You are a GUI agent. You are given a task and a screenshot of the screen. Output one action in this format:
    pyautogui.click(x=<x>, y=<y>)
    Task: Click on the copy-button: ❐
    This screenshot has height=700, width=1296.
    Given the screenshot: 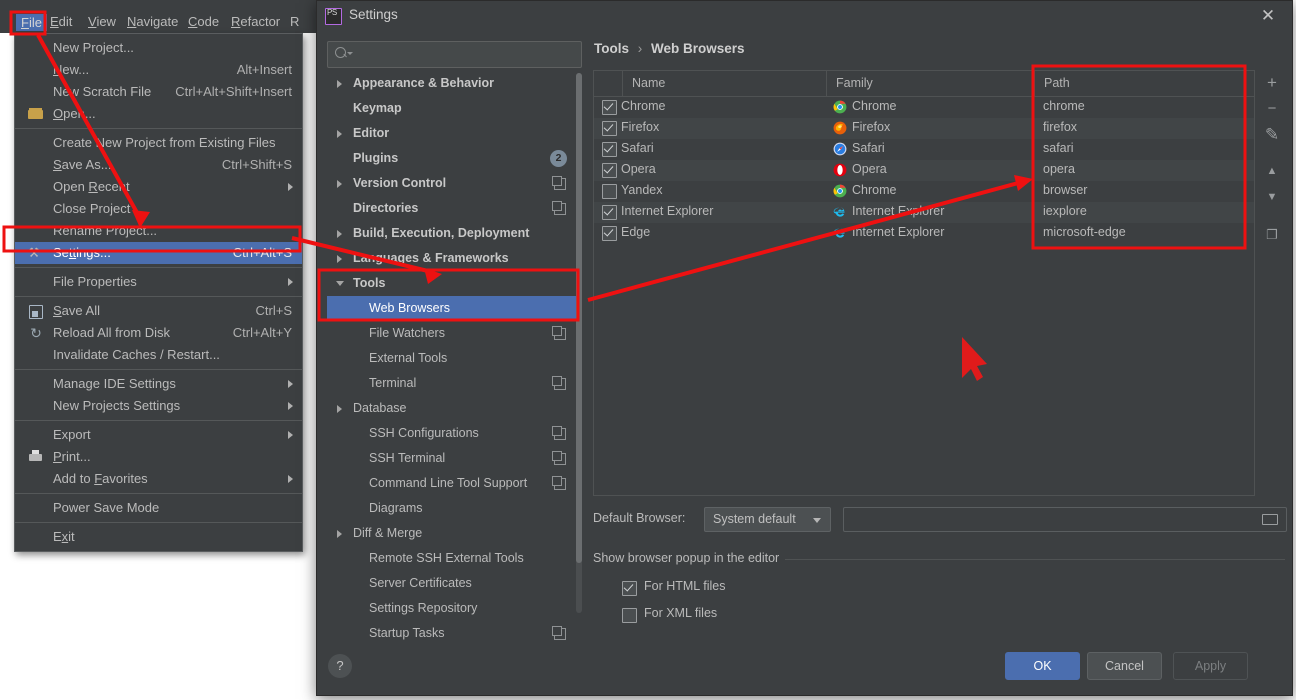 What is the action you would take?
    pyautogui.click(x=1272, y=235)
    